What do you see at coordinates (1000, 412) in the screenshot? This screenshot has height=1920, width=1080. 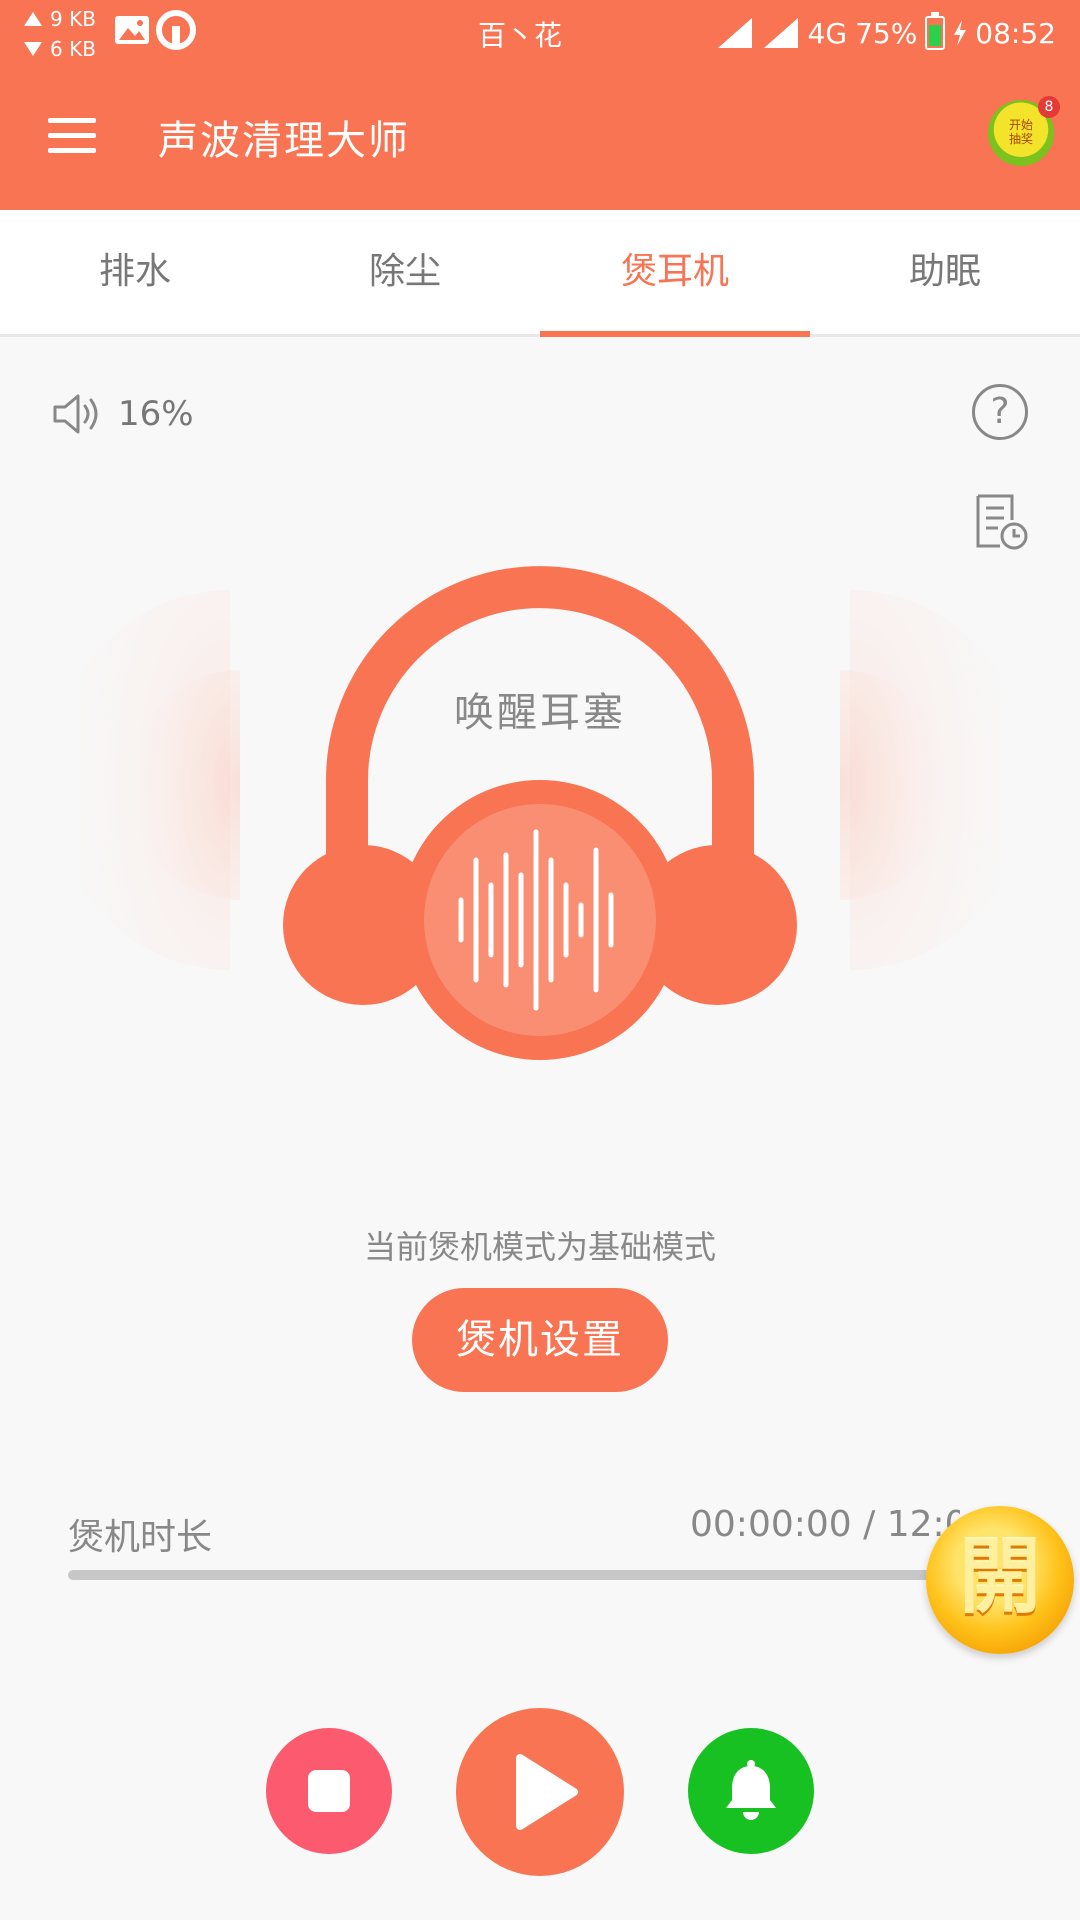 I see `help-button: ?` at bounding box center [1000, 412].